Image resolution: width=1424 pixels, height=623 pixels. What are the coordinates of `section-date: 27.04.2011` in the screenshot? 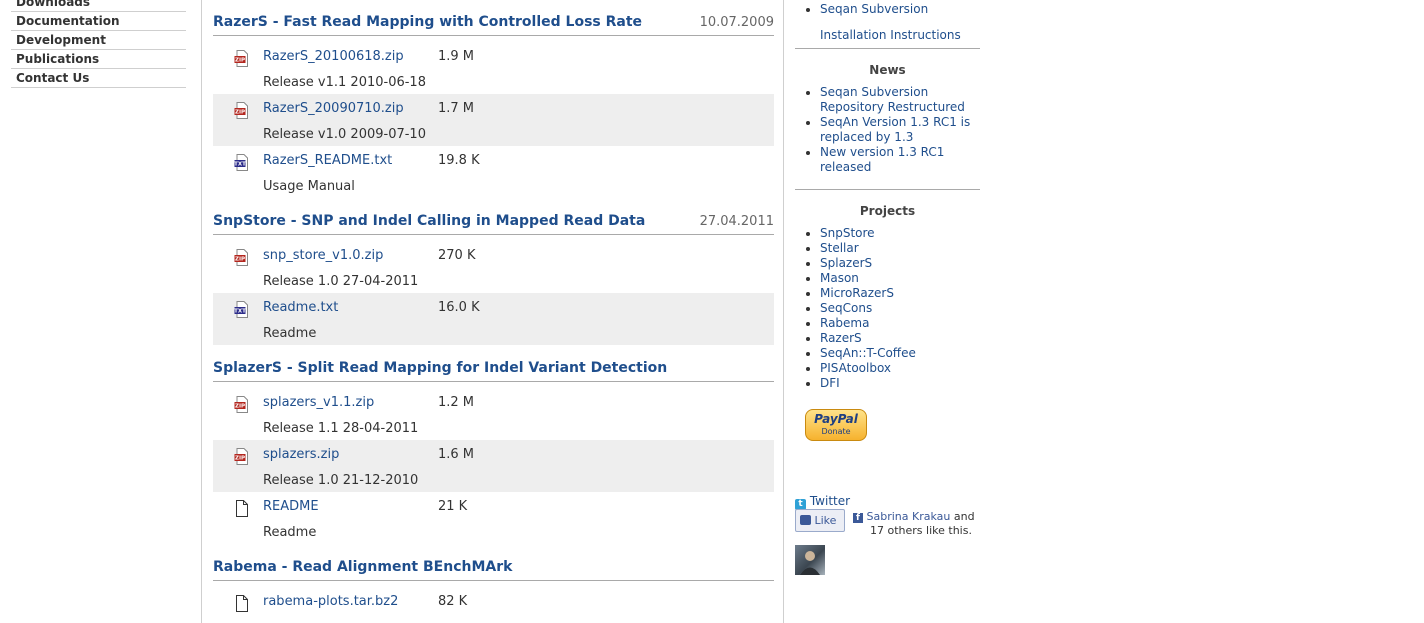 It's located at (736, 221).